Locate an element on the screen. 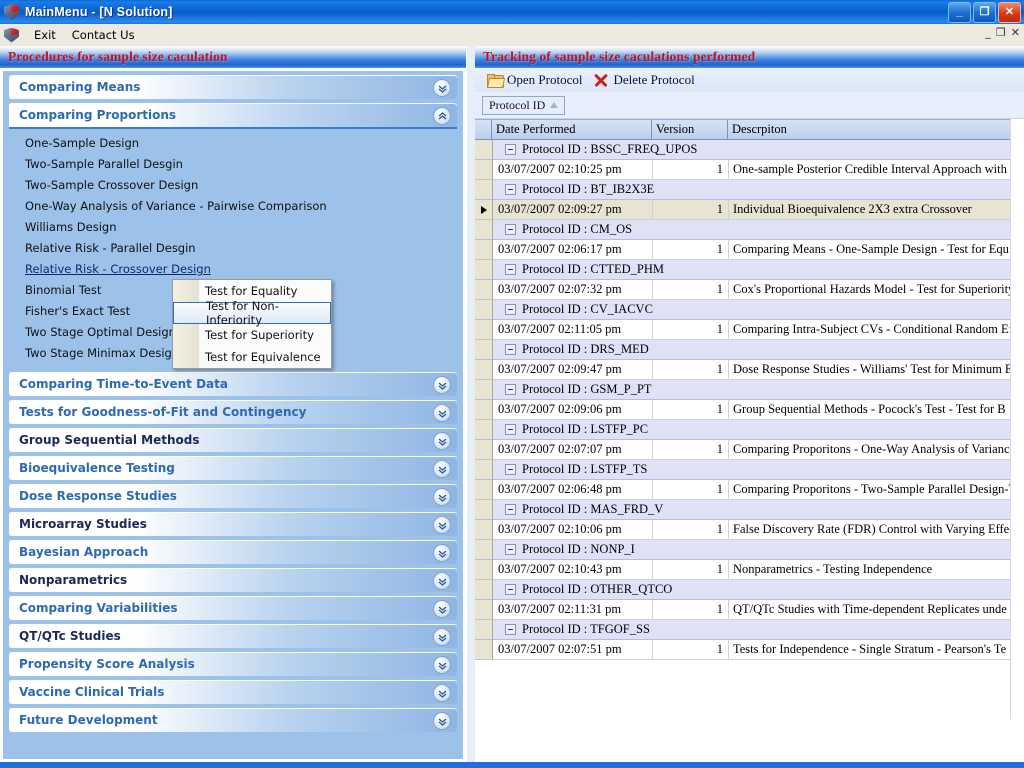  menu-item-exit: Exit is located at coordinates (45, 35).